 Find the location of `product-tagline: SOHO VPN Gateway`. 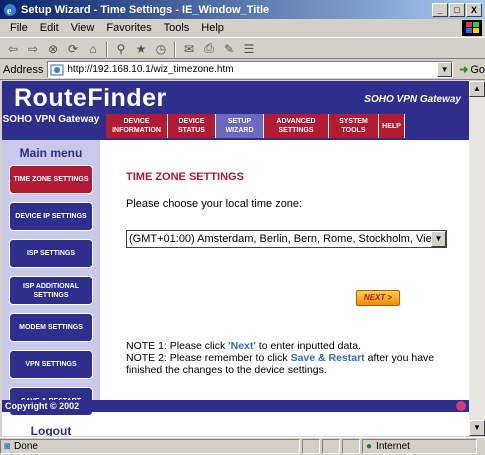

product-tagline: SOHO VPN Gateway is located at coordinates (412, 99).